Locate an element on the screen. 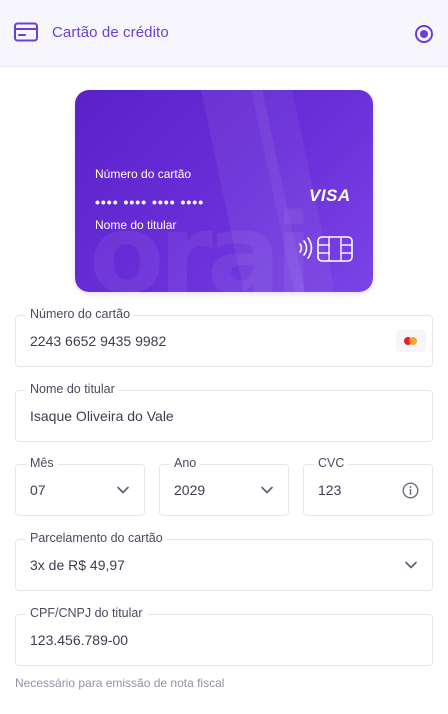 The width and height of the screenshot is (448, 714). year-field-label: Ano is located at coordinates (185, 463).